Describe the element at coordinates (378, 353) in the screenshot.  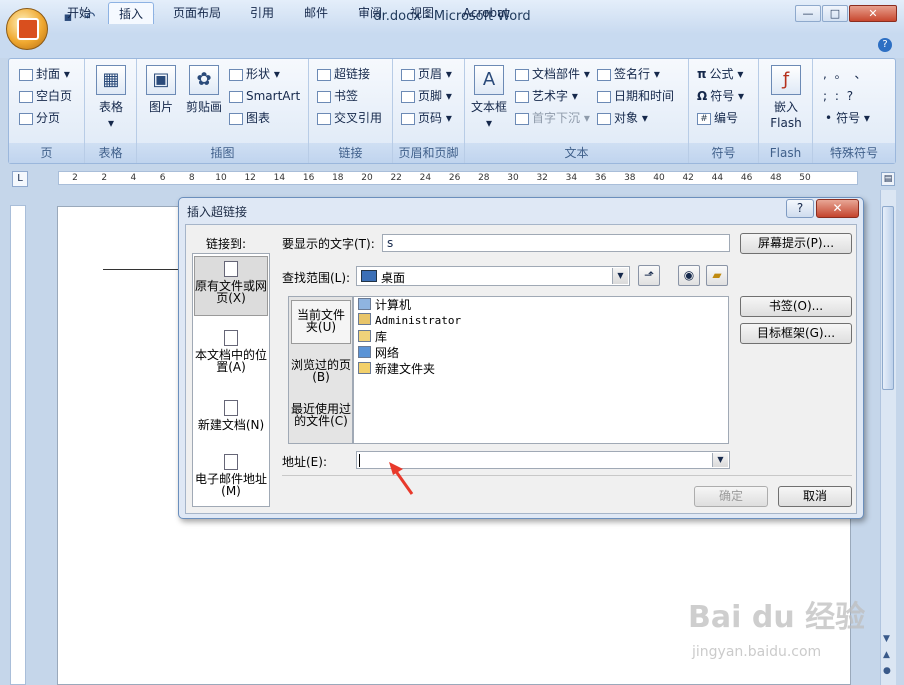
I see `list-item: 网络` at that location.